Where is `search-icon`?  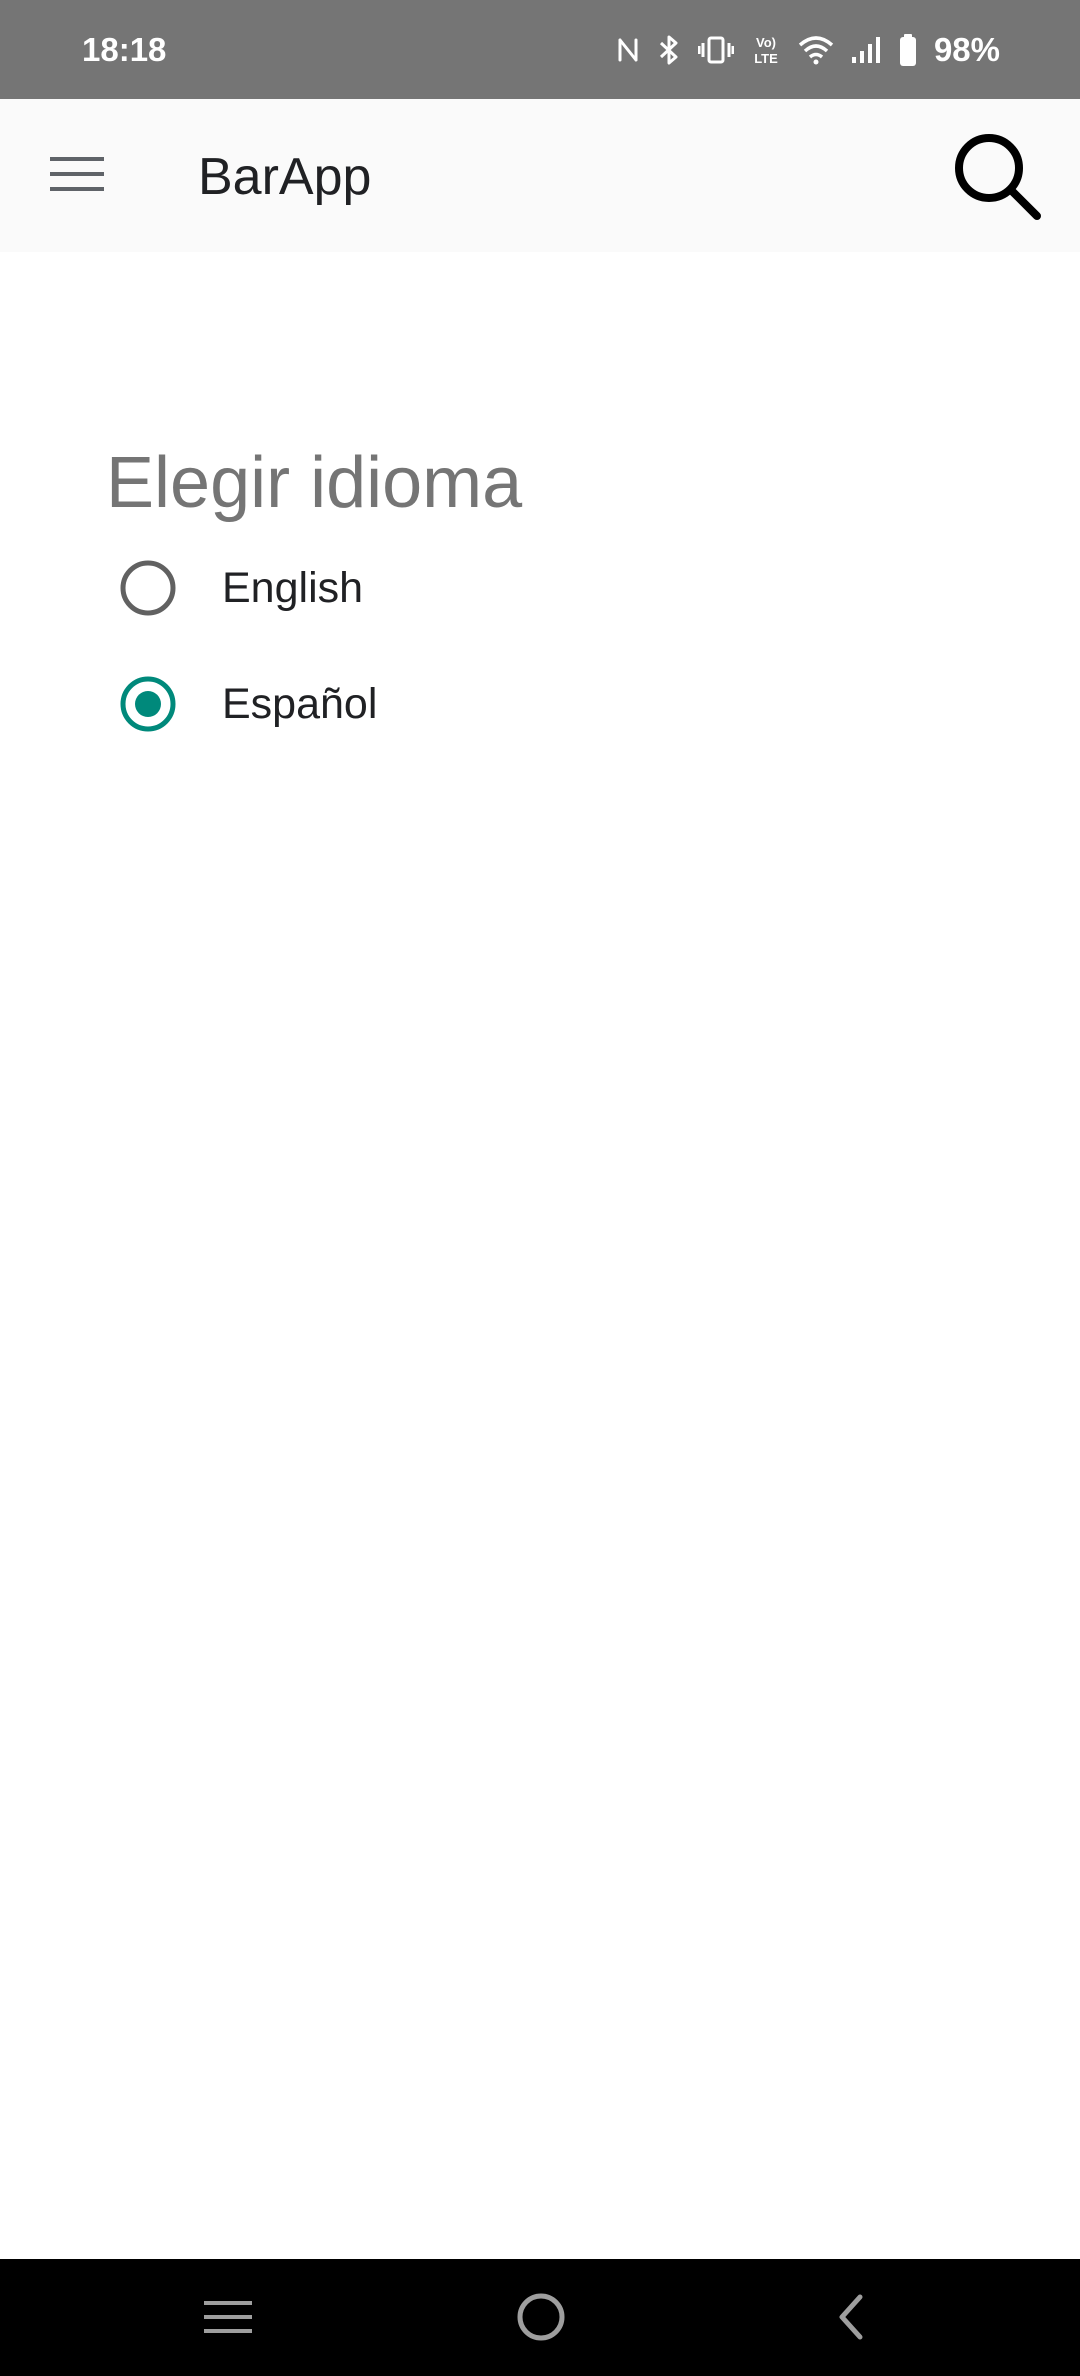 search-icon is located at coordinates (997, 178).